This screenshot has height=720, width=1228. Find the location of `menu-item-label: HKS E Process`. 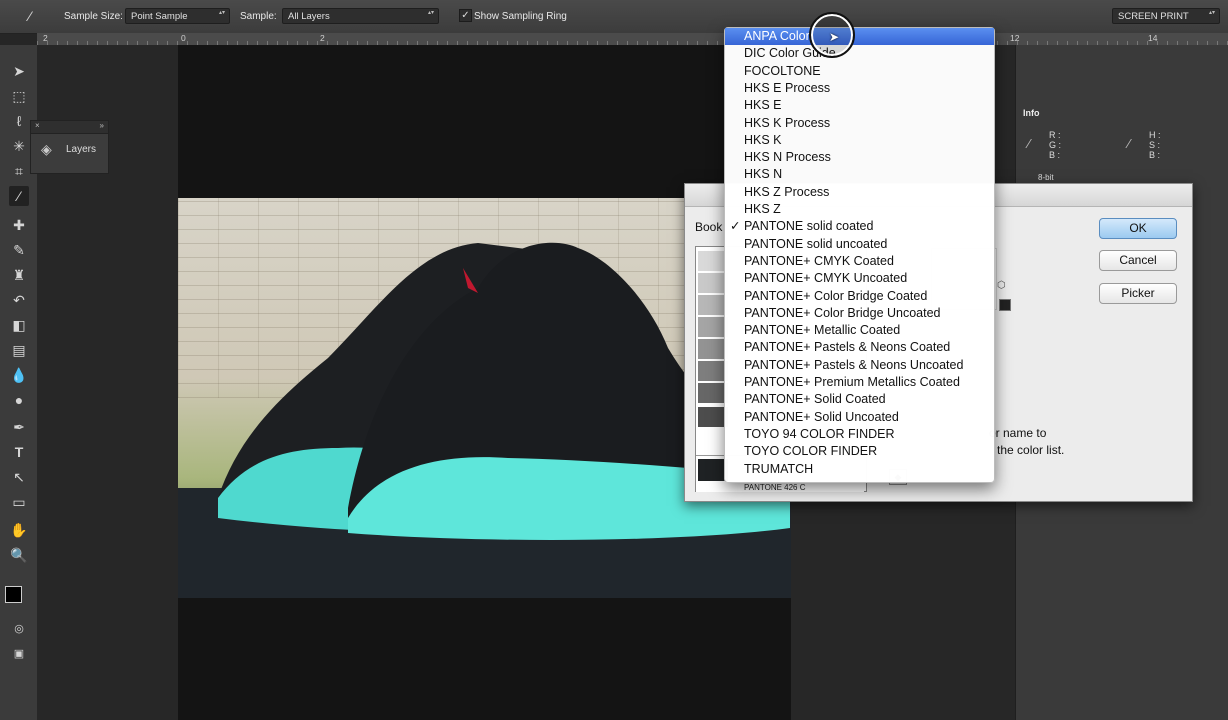

menu-item-label: HKS E Process is located at coordinates (787, 87).